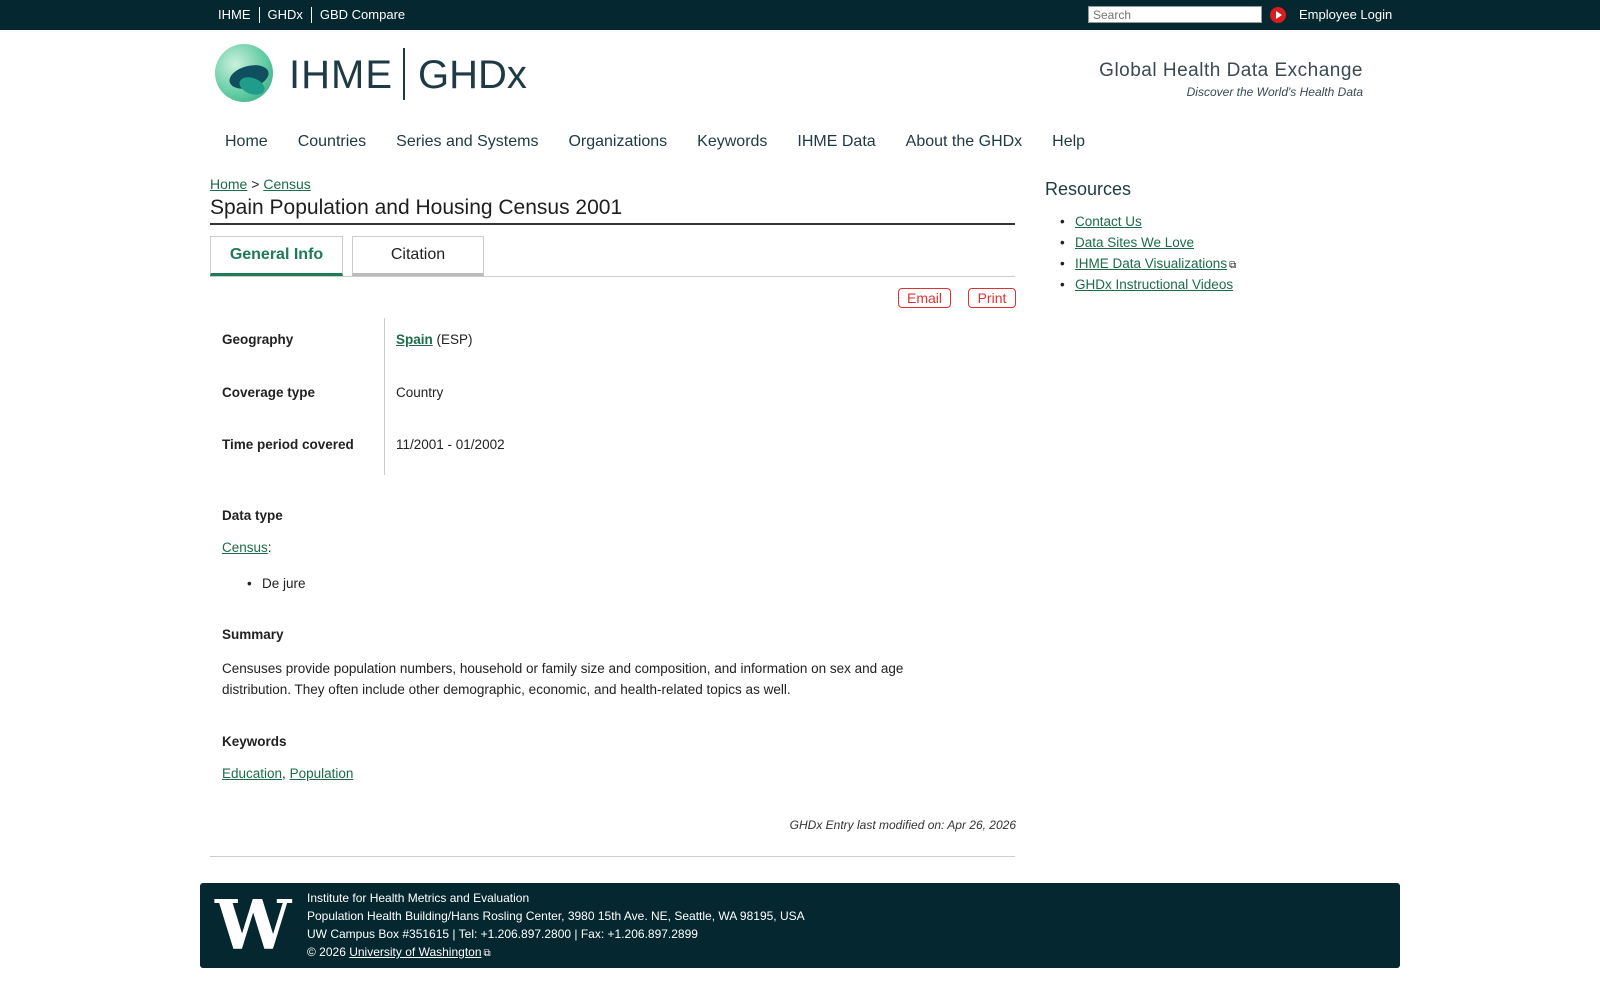 This screenshot has height=1000, width=1600. Describe the element at coordinates (415, 952) in the screenshot. I see `footer-uw-link: University of Washington` at that location.